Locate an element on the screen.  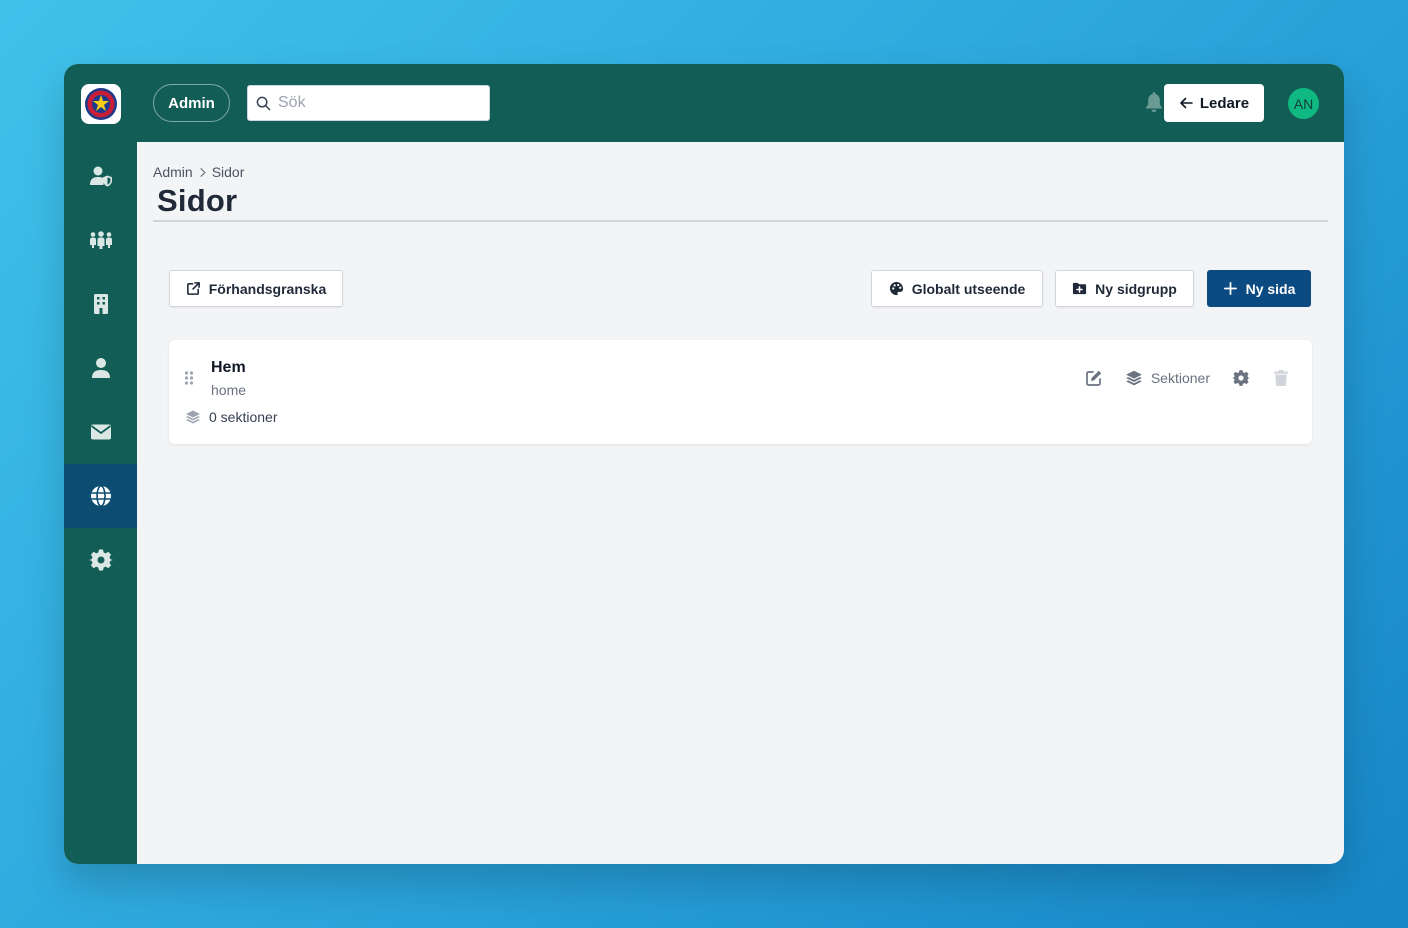
envelope-icon is located at coordinates (100, 432).